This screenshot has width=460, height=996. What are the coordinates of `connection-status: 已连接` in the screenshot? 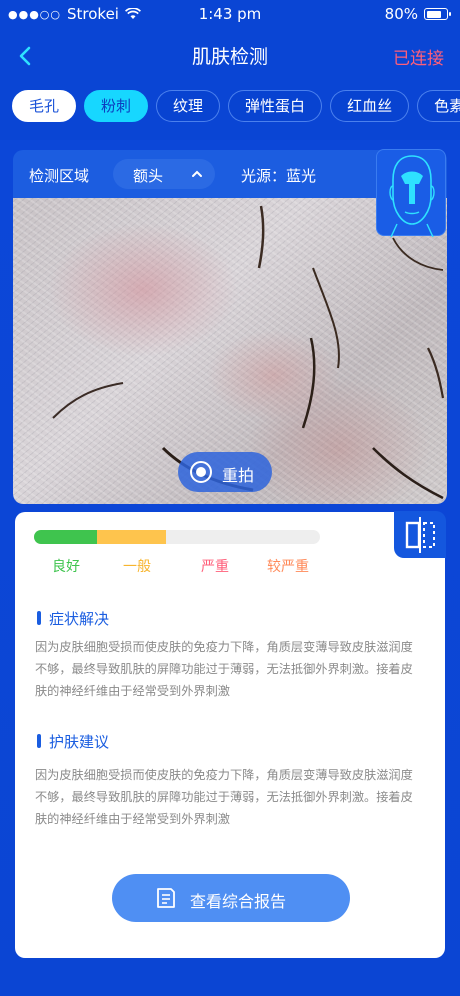 It's located at (418, 59).